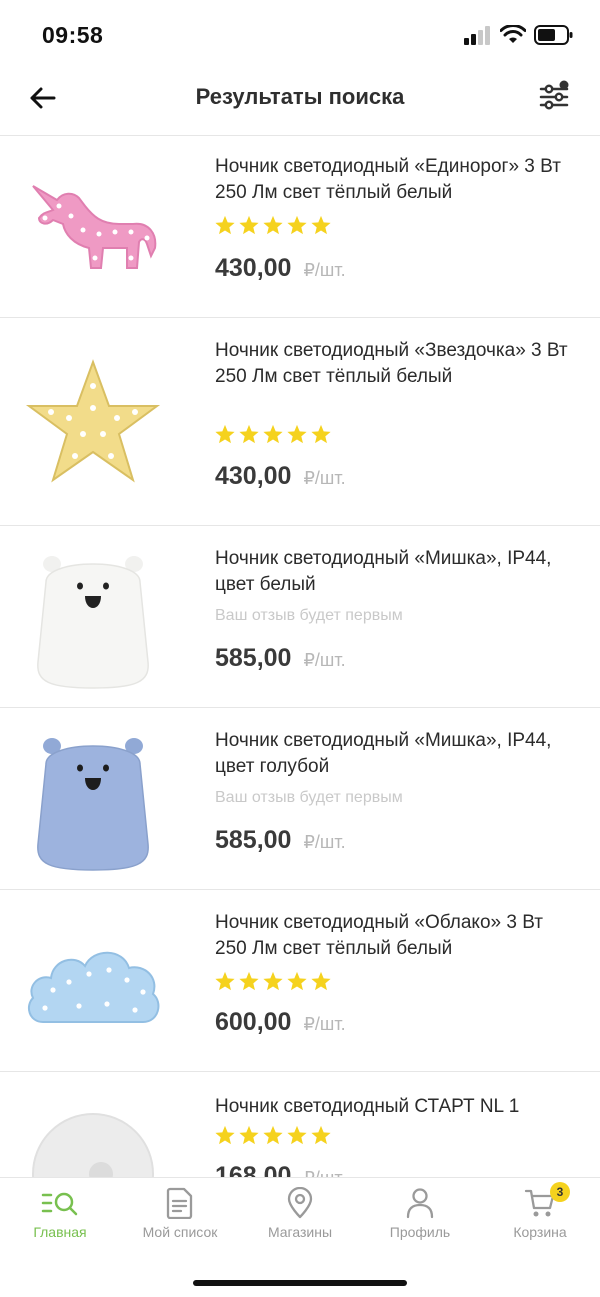  What do you see at coordinates (540, 1232) in the screenshot?
I see `tab-label: Корзина` at bounding box center [540, 1232].